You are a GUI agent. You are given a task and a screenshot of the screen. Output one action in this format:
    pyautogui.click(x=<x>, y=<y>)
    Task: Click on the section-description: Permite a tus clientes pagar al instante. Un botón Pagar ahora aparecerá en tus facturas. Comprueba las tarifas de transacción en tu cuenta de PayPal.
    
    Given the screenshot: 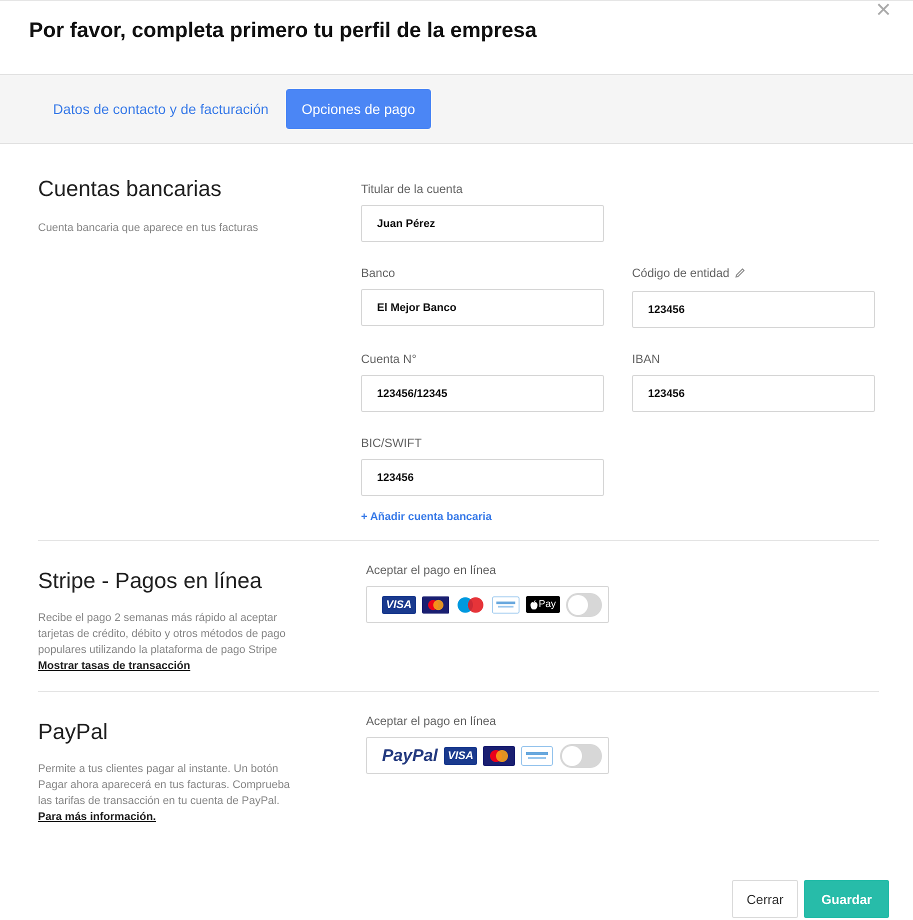 What is the action you would take?
    pyautogui.click(x=164, y=785)
    